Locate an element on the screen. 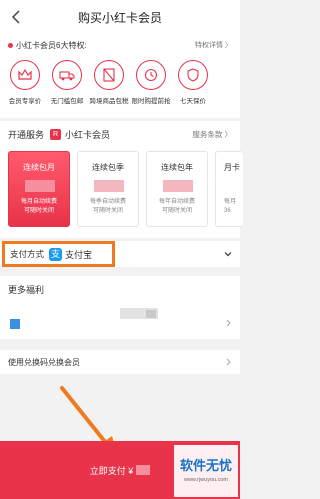 This screenshot has height=499, width=320. plan-desc: 每季自动续费 is located at coordinates (107, 202).